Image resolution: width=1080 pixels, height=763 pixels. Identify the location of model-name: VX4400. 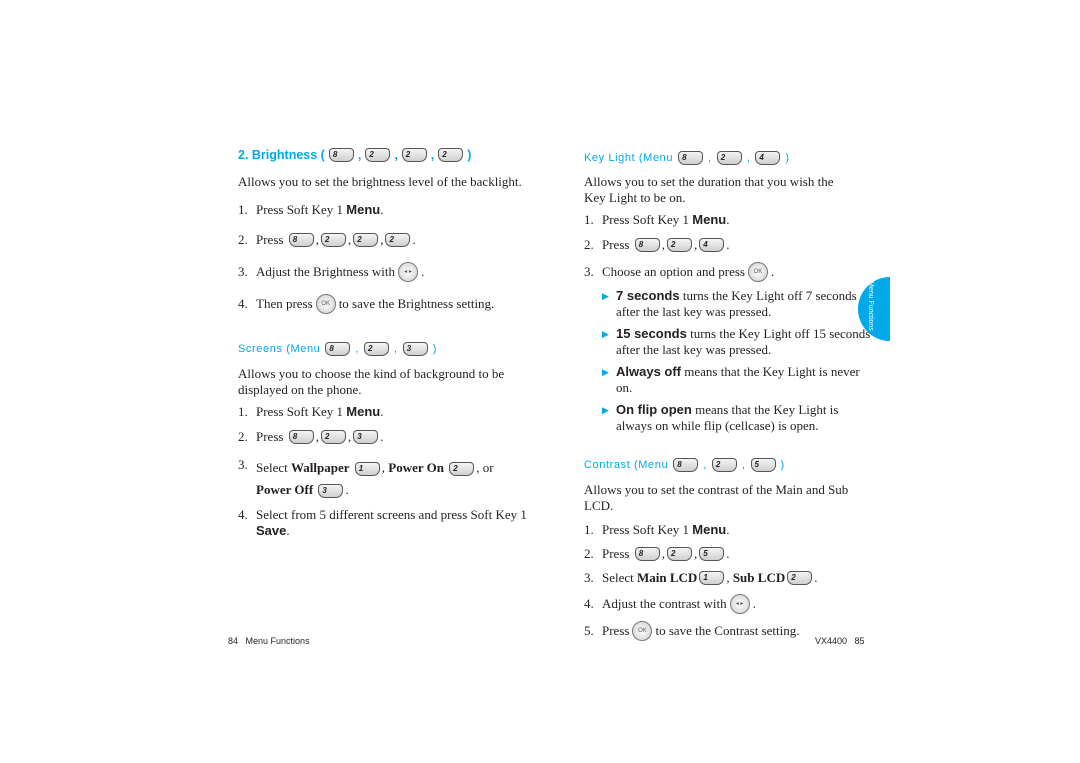
(831, 641).